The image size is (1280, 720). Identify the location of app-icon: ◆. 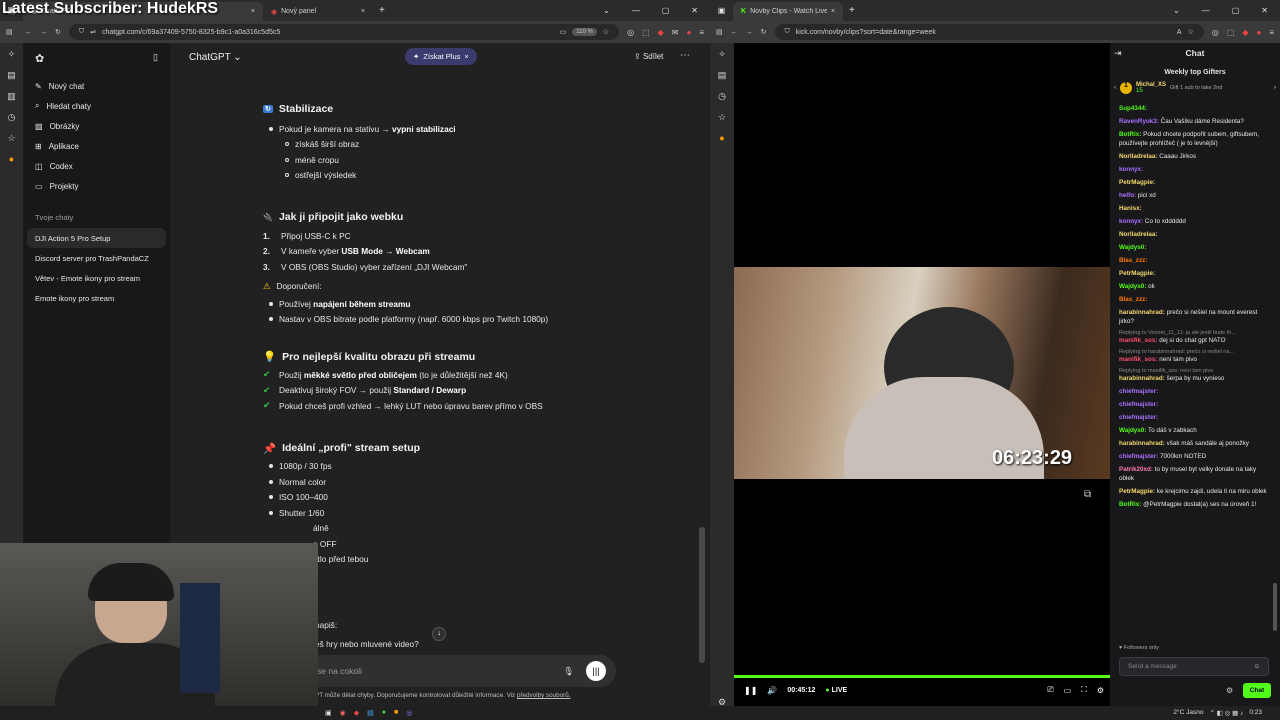
(356, 713).